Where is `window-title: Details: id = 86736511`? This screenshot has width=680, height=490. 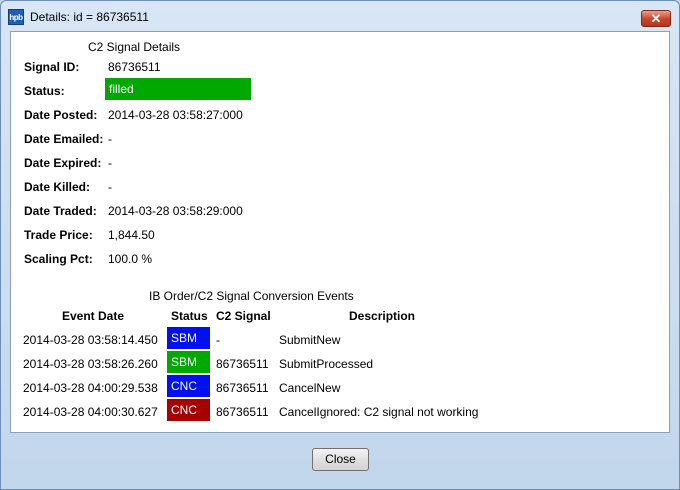
window-title: Details: id = 86736511 is located at coordinates (89, 17).